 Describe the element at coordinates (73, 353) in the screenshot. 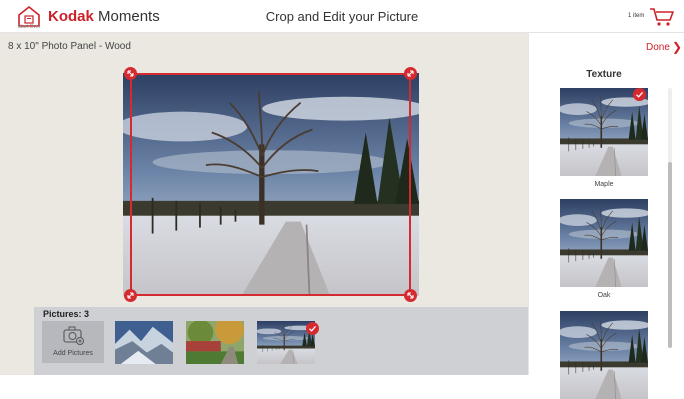

I see `add-pictures-label: Add Pictures` at that location.